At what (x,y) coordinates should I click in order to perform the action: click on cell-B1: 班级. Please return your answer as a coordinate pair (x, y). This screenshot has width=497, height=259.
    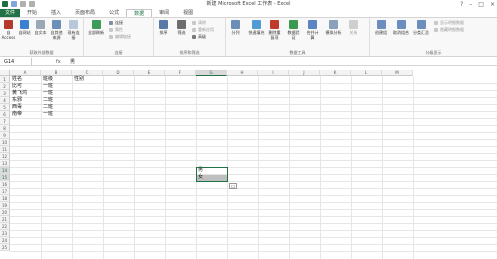
    Looking at the image, I should click on (57, 79).